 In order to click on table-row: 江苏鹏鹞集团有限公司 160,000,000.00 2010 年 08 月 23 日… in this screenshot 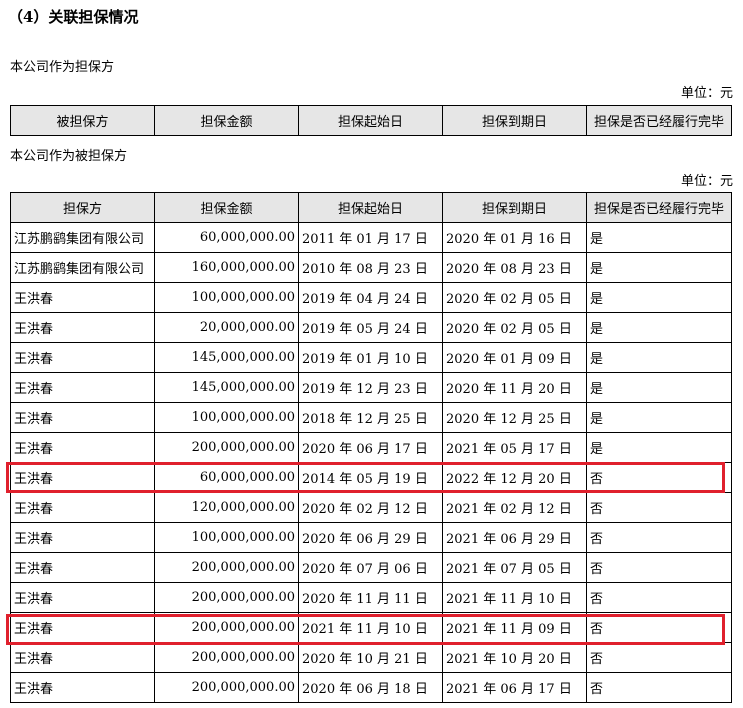, I will do `click(371, 267)`.